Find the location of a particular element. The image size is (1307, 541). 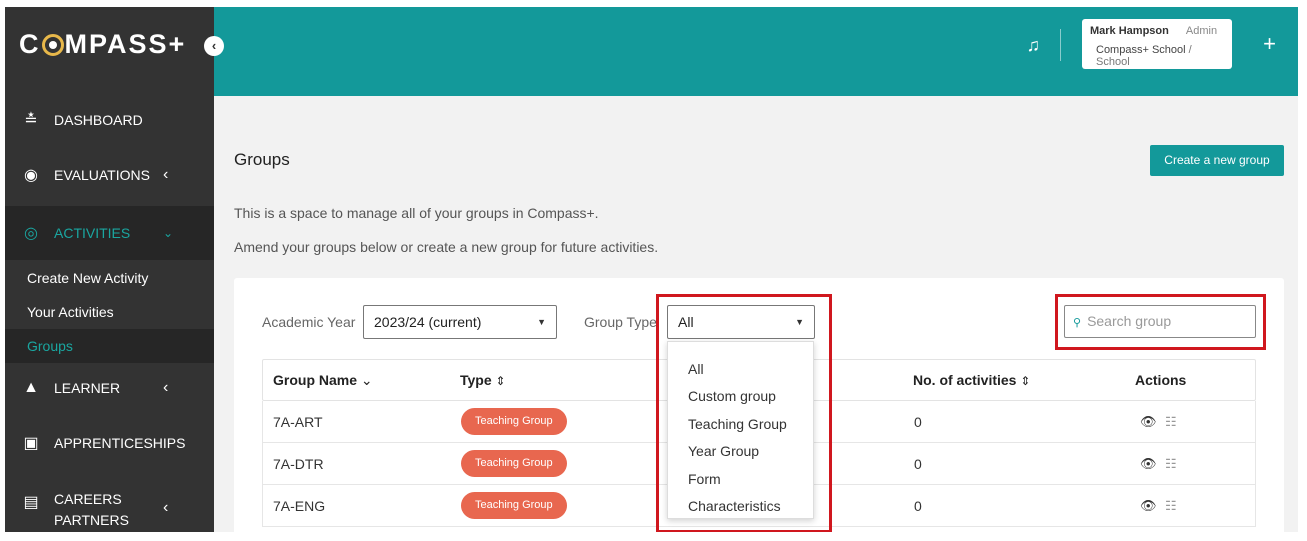

create-group-button: Create a new group is located at coordinates (1217, 160).